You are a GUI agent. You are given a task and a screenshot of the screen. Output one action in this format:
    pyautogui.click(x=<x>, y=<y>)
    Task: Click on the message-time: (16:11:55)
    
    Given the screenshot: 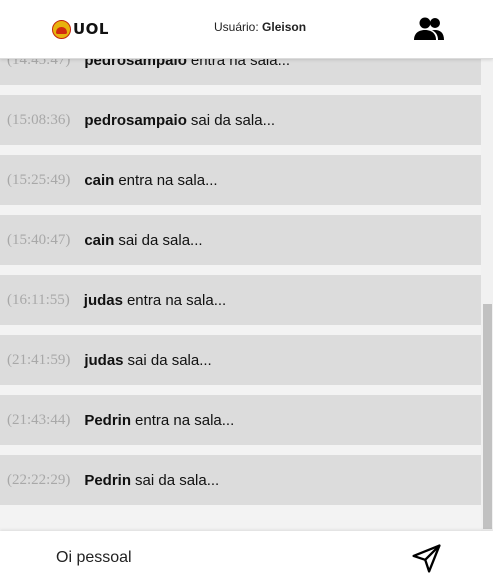 What is the action you would take?
    pyautogui.click(x=38, y=299)
    